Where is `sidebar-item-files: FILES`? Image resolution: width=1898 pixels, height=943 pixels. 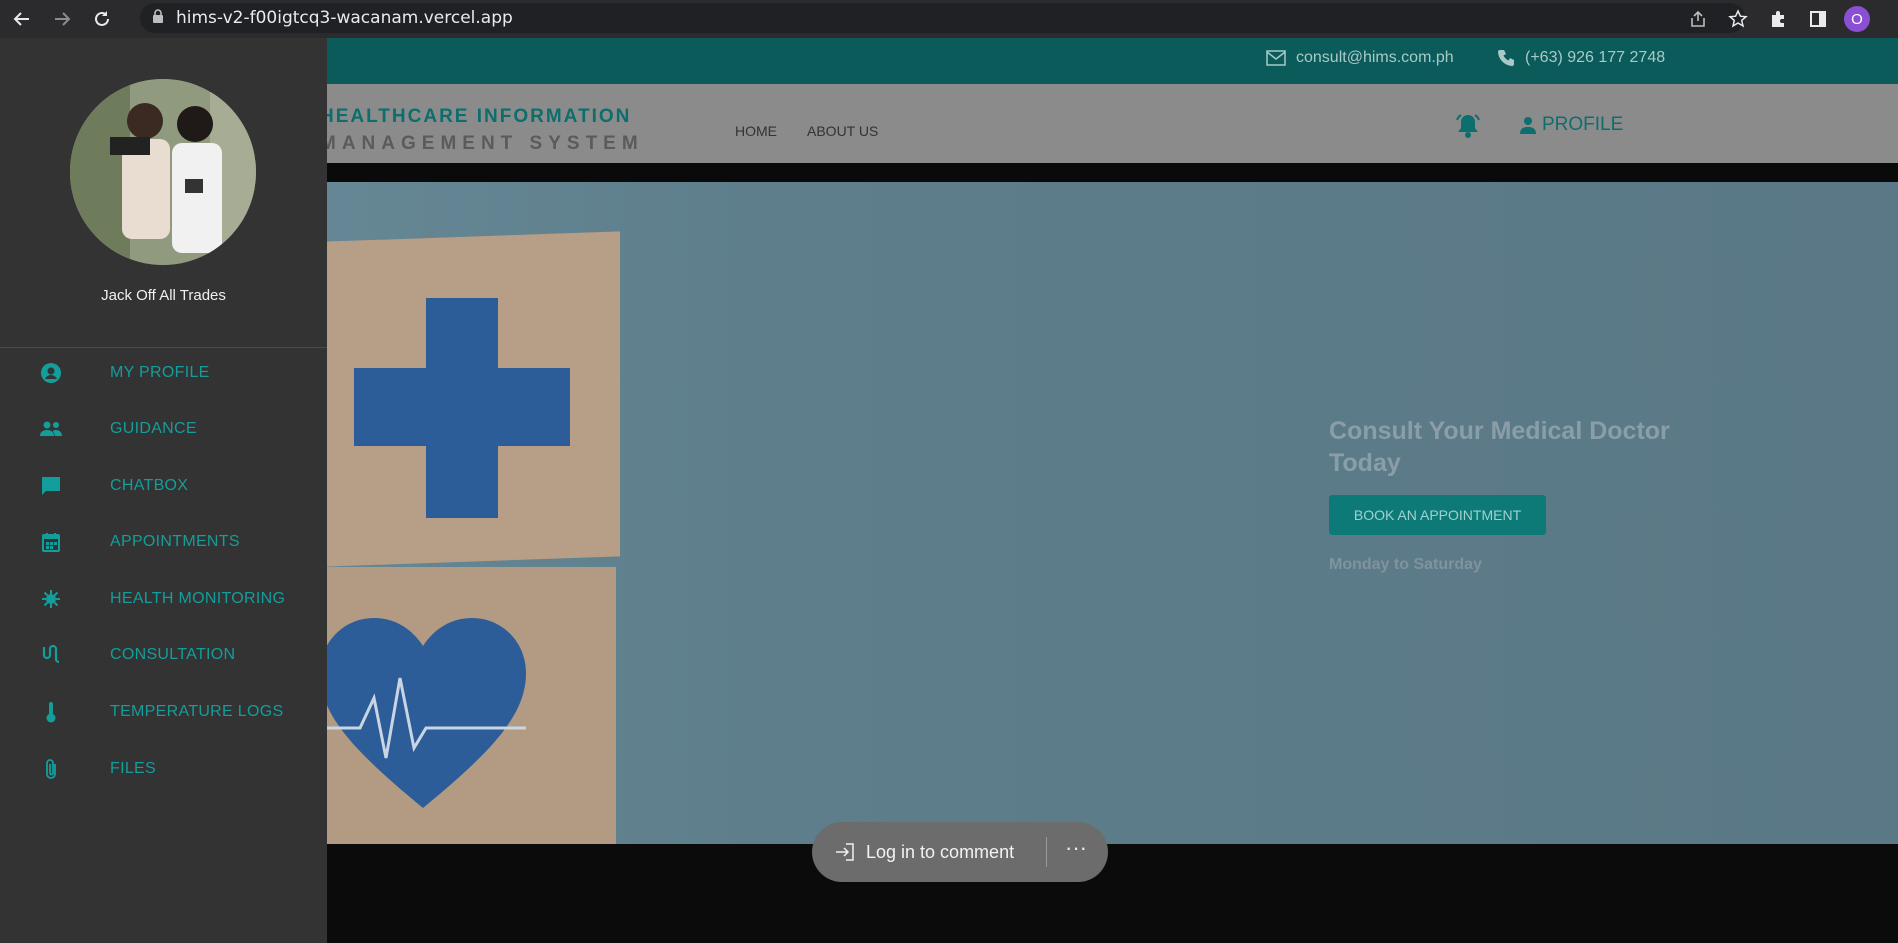
sidebar-item-files: FILES is located at coordinates (163, 769).